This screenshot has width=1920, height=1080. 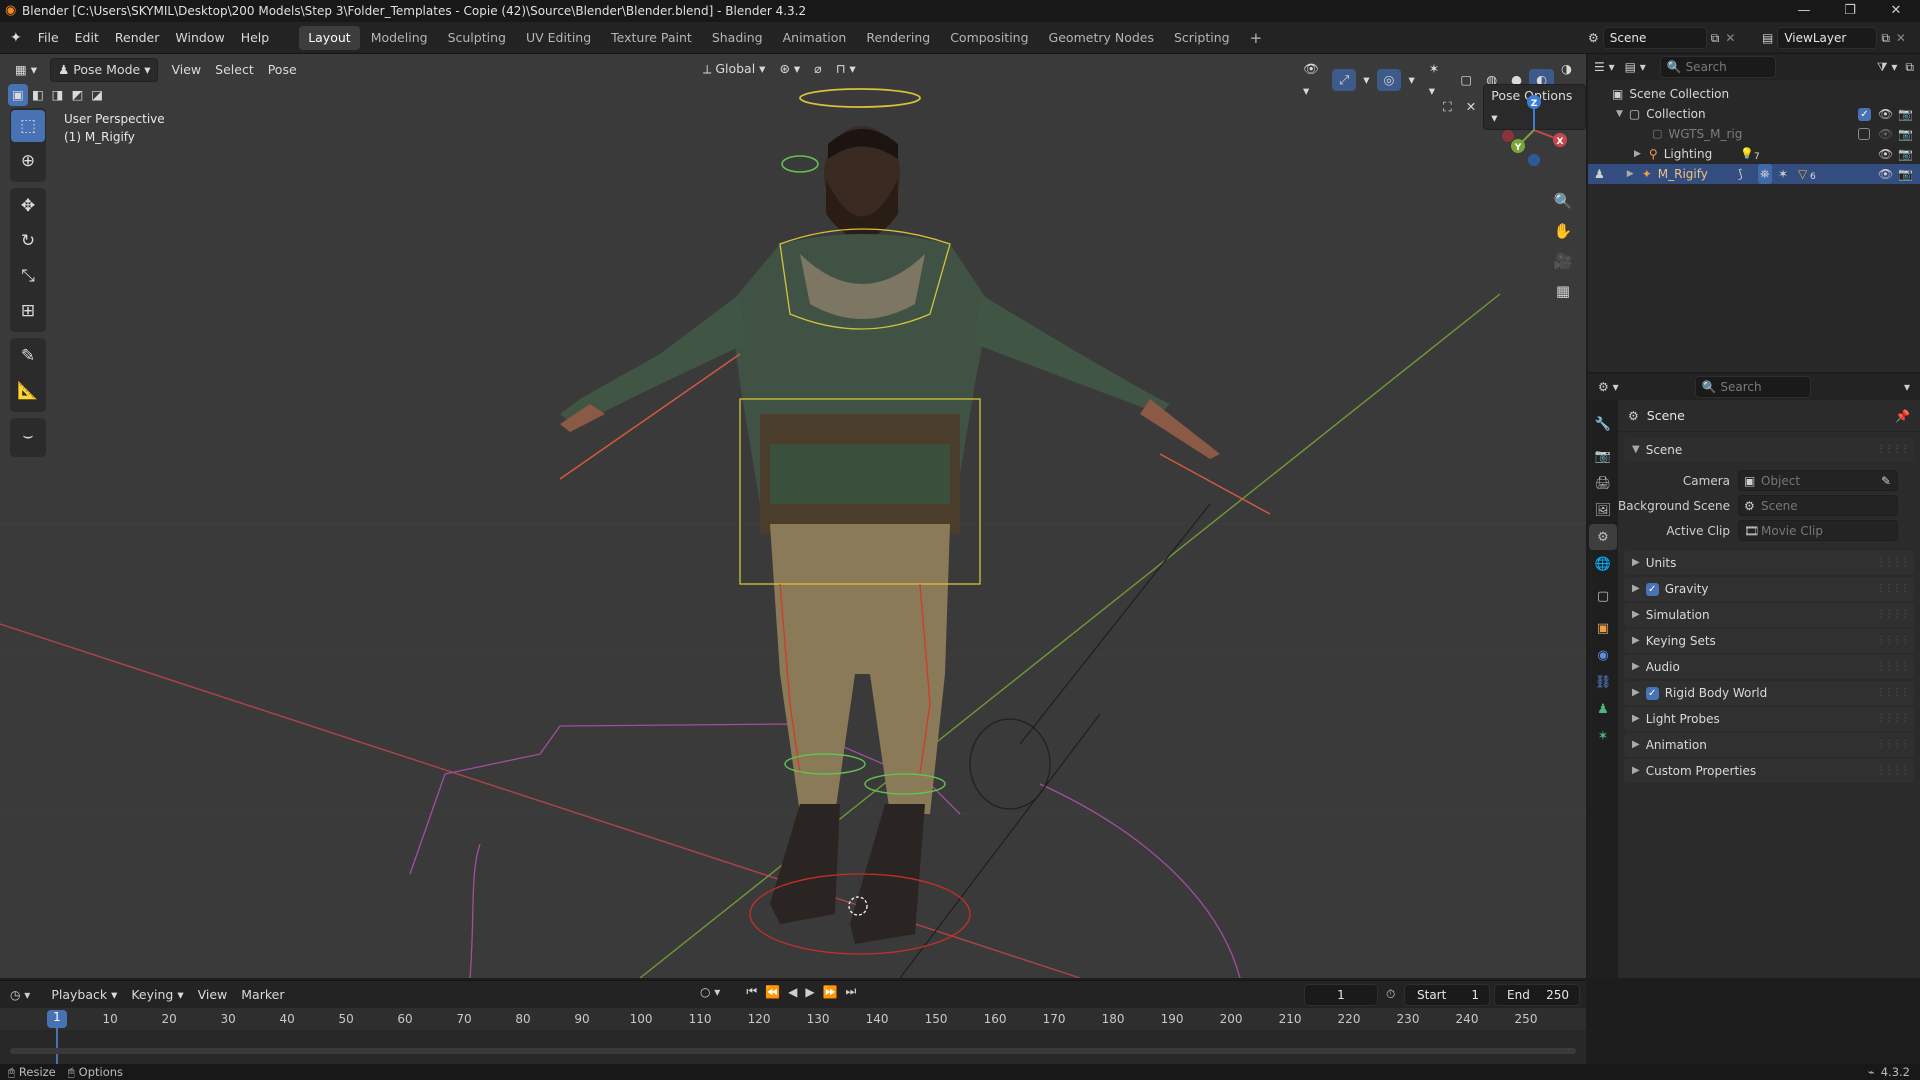 I want to click on panel-gravity: ▶ ✓ Gravity ⋮⋮⋮⋮, so click(x=1769, y=589).